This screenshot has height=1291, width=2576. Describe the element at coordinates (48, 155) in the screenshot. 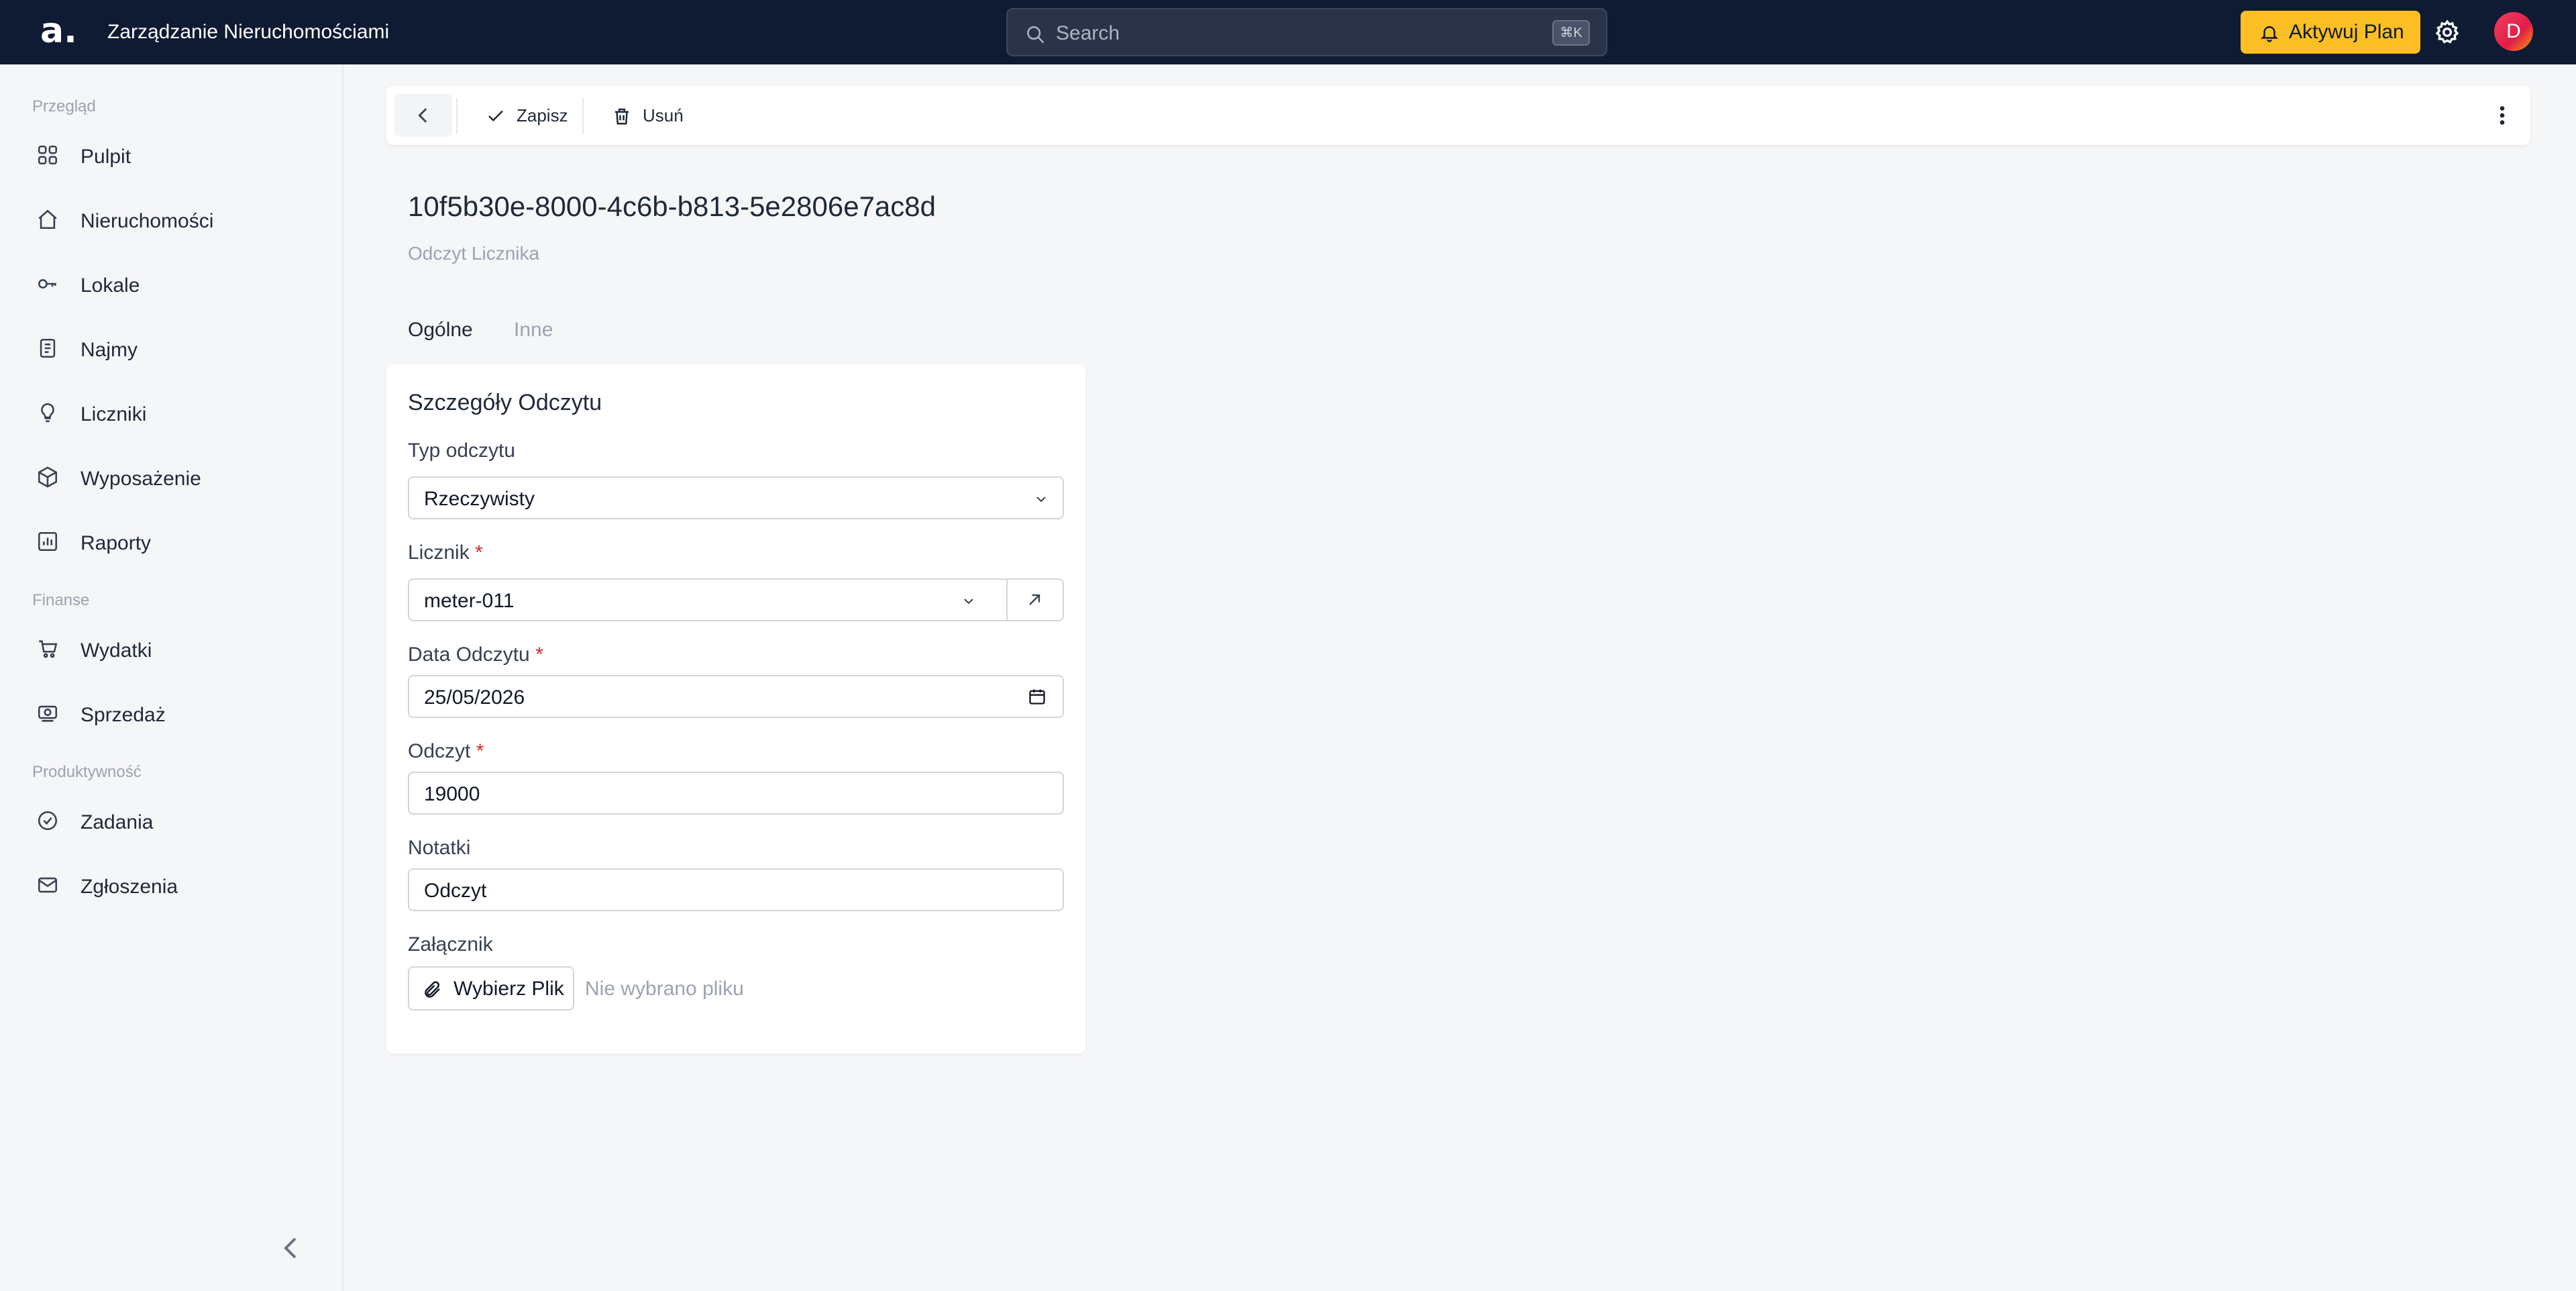

I see `grid-icon` at that location.